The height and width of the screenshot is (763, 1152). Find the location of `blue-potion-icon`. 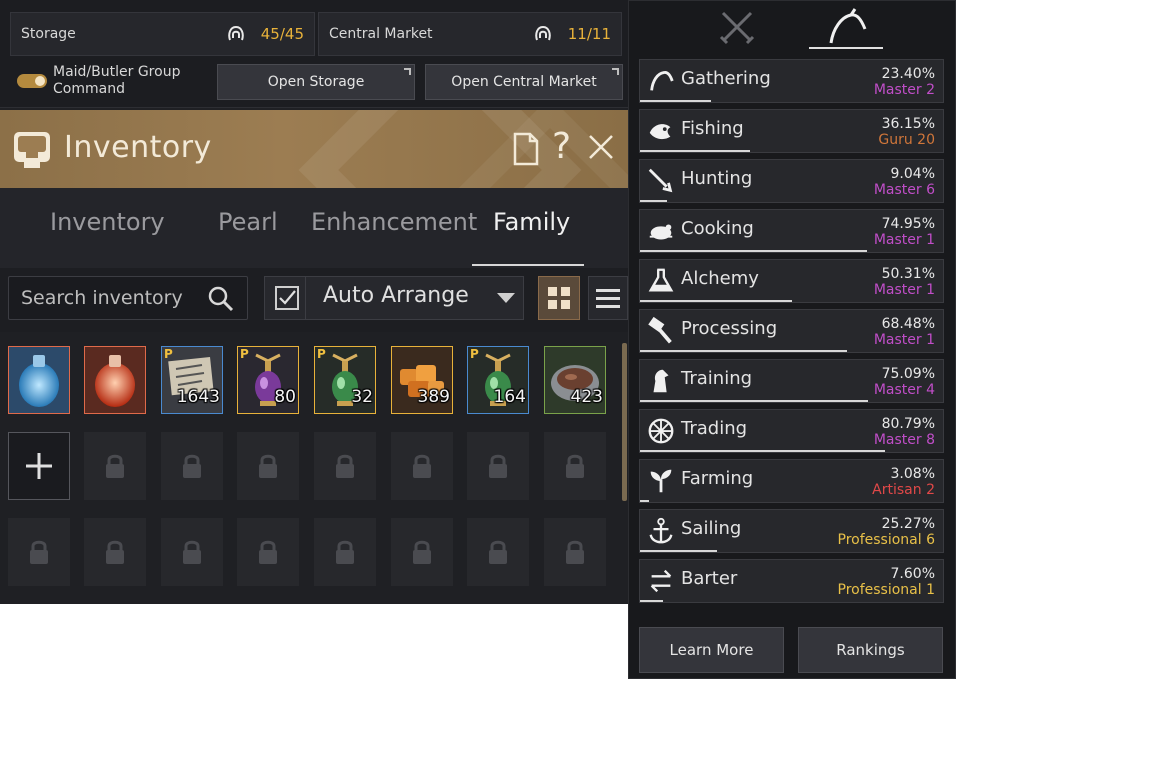

blue-potion-icon is located at coordinates (39, 380).